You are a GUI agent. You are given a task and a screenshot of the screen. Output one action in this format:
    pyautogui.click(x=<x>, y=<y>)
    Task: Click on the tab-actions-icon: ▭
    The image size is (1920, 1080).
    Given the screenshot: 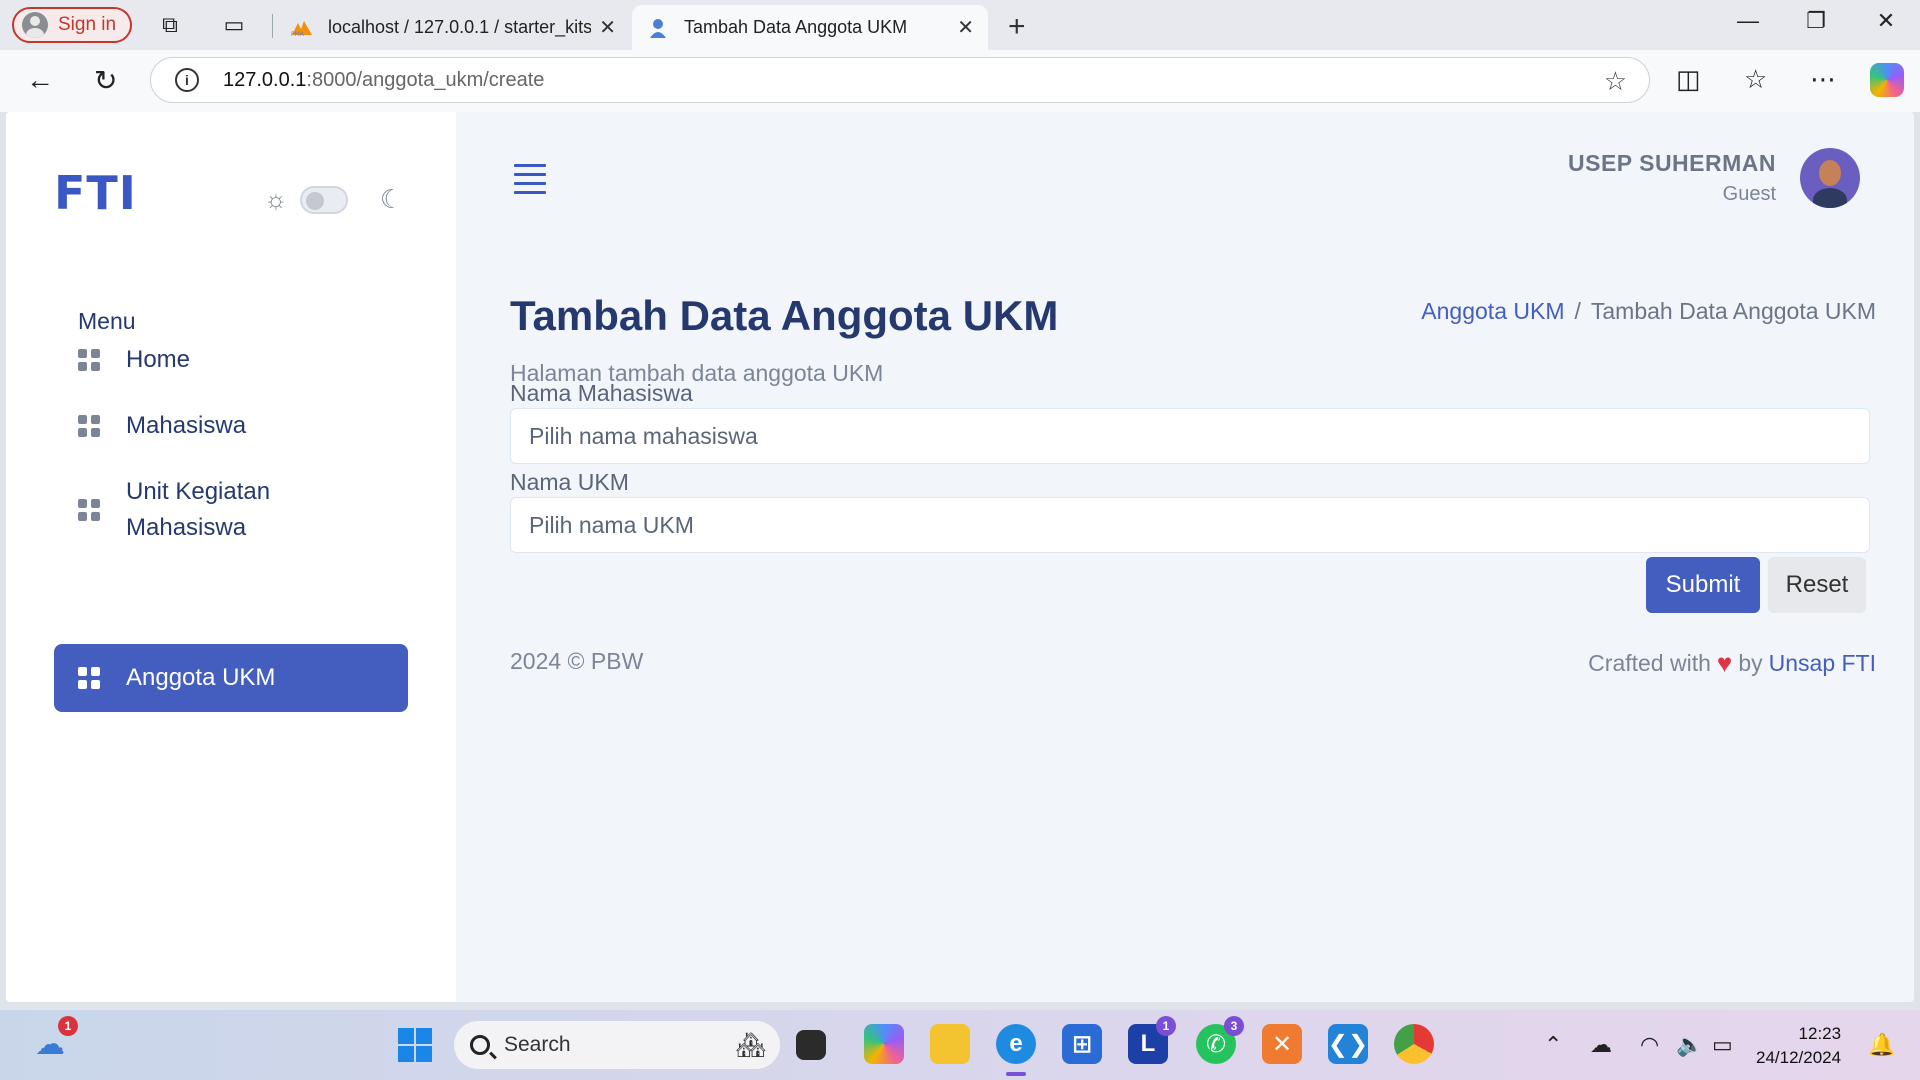 What is the action you would take?
    pyautogui.click(x=234, y=25)
    